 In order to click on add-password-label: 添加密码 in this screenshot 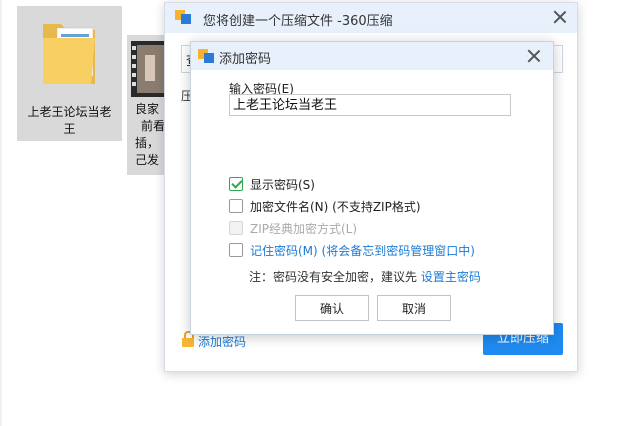, I will do `click(222, 342)`.